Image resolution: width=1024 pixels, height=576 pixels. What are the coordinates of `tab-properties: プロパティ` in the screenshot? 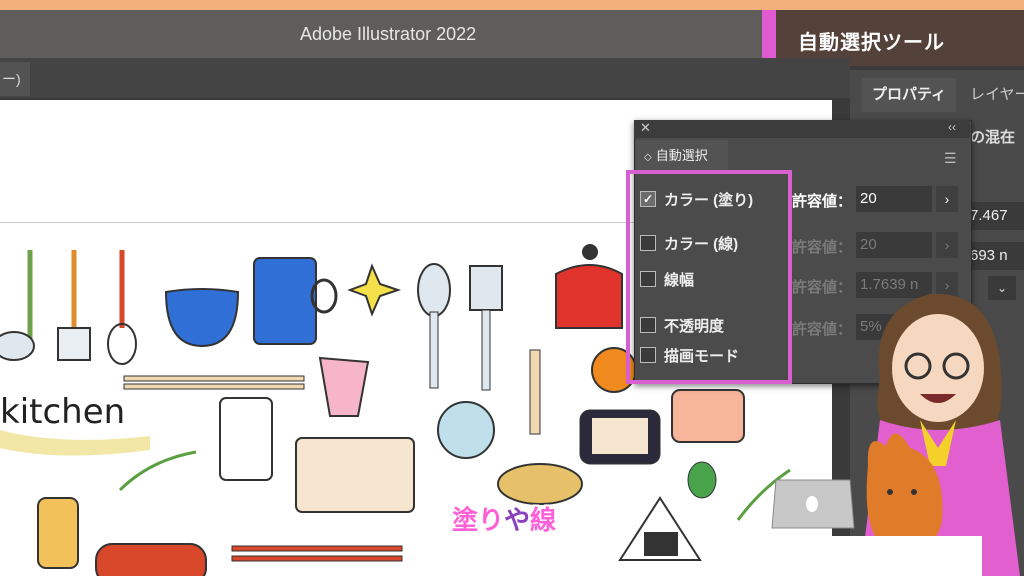 It's located at (909, 95).